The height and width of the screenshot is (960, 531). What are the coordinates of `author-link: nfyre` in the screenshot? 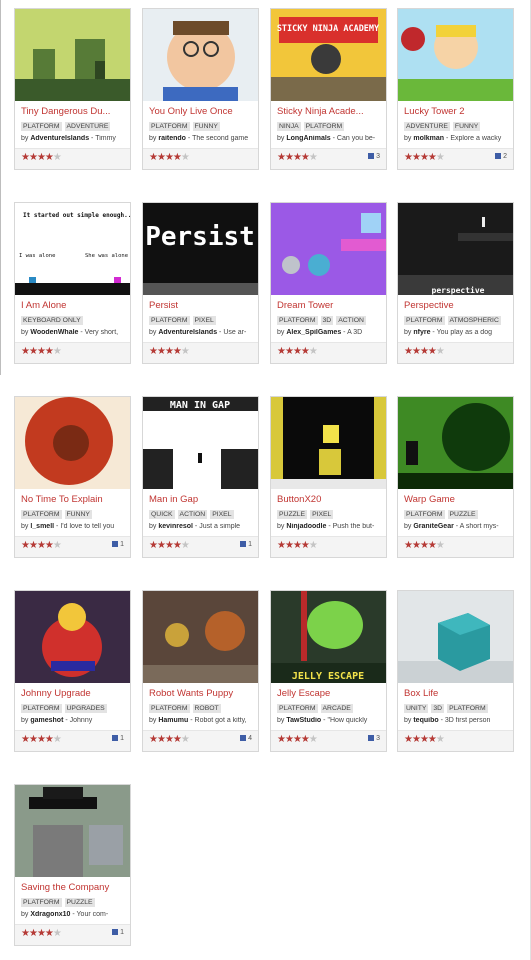 It's located at (421, 332).